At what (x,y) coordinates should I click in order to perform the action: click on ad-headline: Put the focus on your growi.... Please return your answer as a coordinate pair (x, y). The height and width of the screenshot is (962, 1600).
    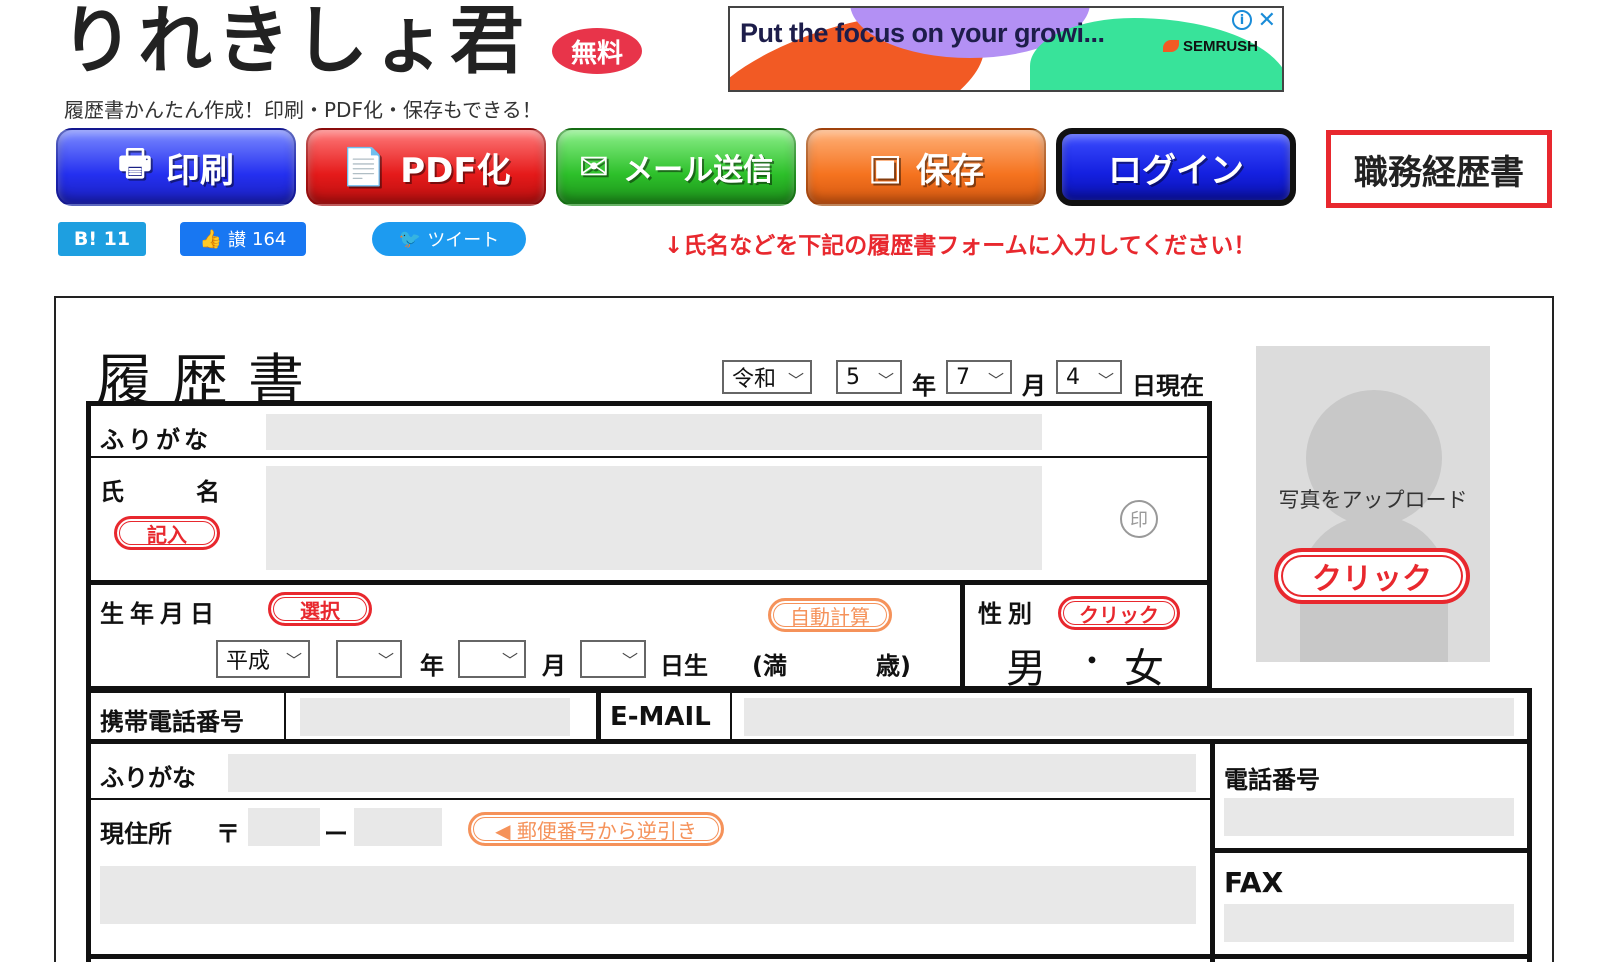
    Looking at the image, I should click on (922, 33).